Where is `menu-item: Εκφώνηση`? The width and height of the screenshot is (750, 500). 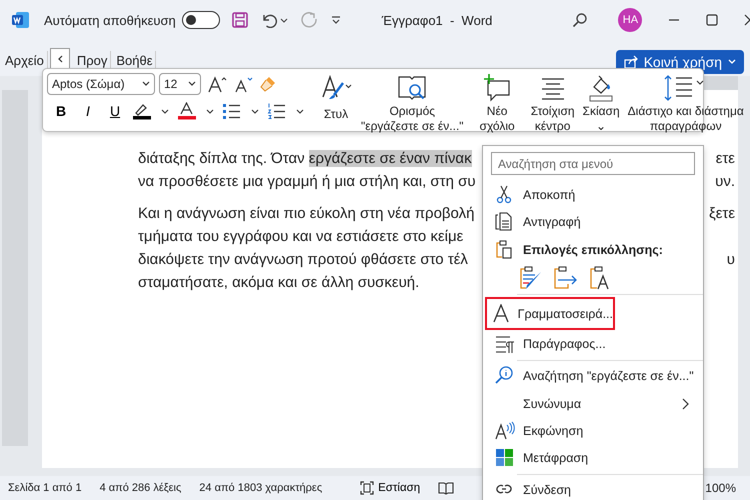 menu-item: Εκφώνηση is located at coordinates (593, 430).